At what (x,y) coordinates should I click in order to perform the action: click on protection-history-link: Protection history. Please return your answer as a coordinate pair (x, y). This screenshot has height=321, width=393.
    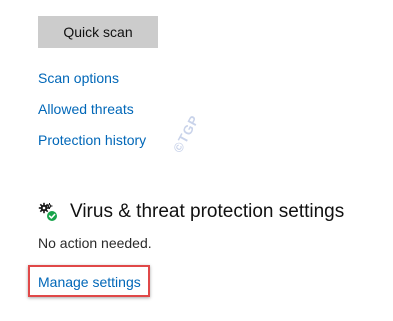
    Looking at the image, I should click on (92, 140).